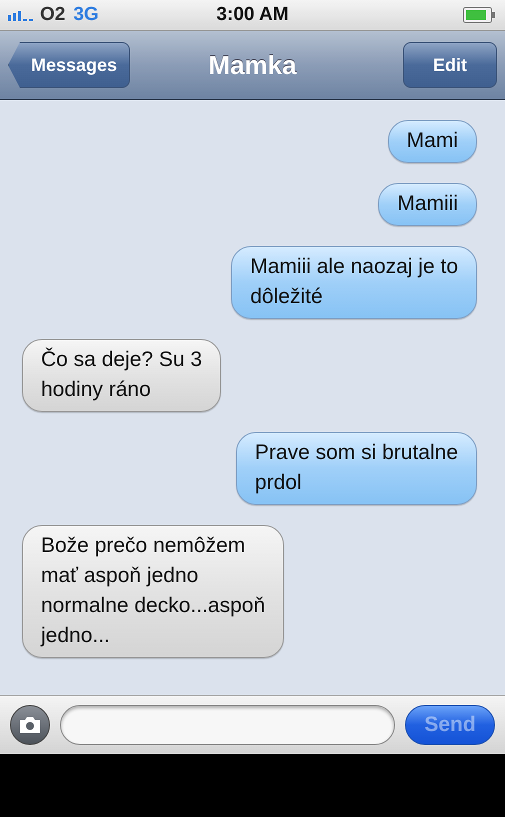  What do you see at coordinates (252, 15) in the screenshot?
I see `status-time: 3:00 AM` at bounding box center [252, 15].